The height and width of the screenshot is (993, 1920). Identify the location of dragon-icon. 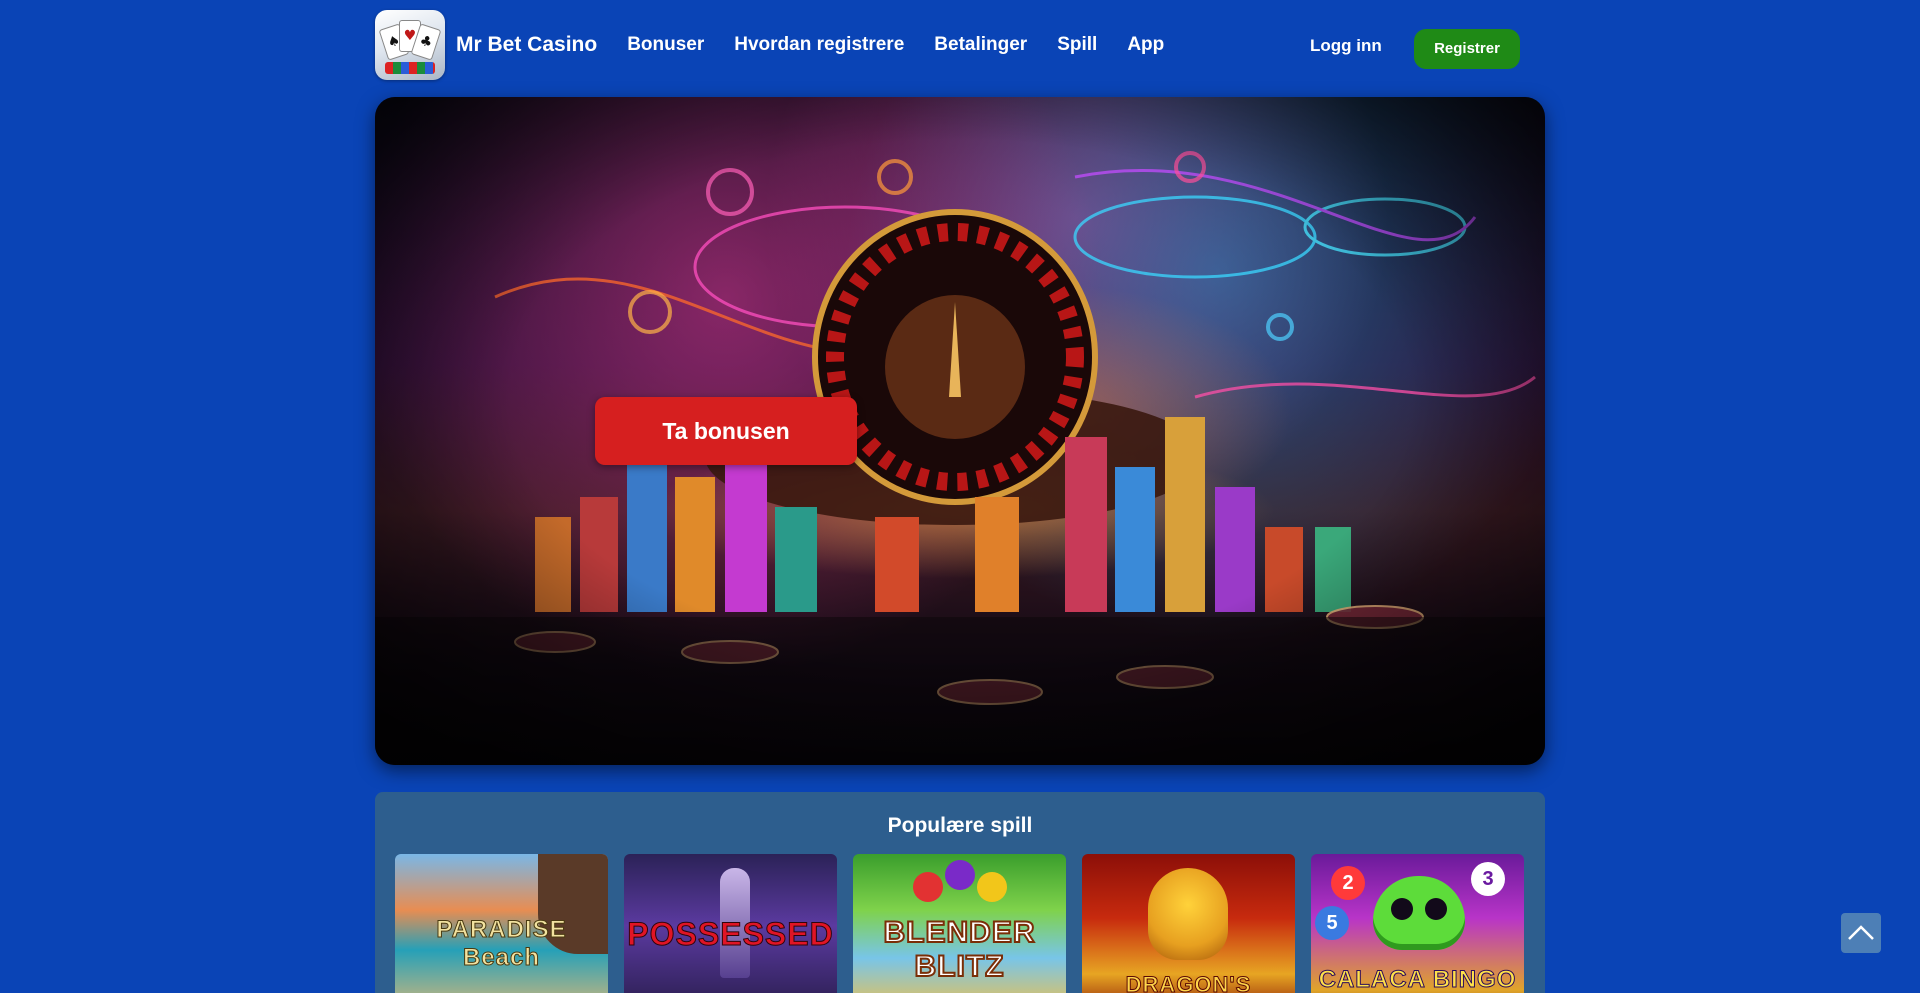
(1188, 914).